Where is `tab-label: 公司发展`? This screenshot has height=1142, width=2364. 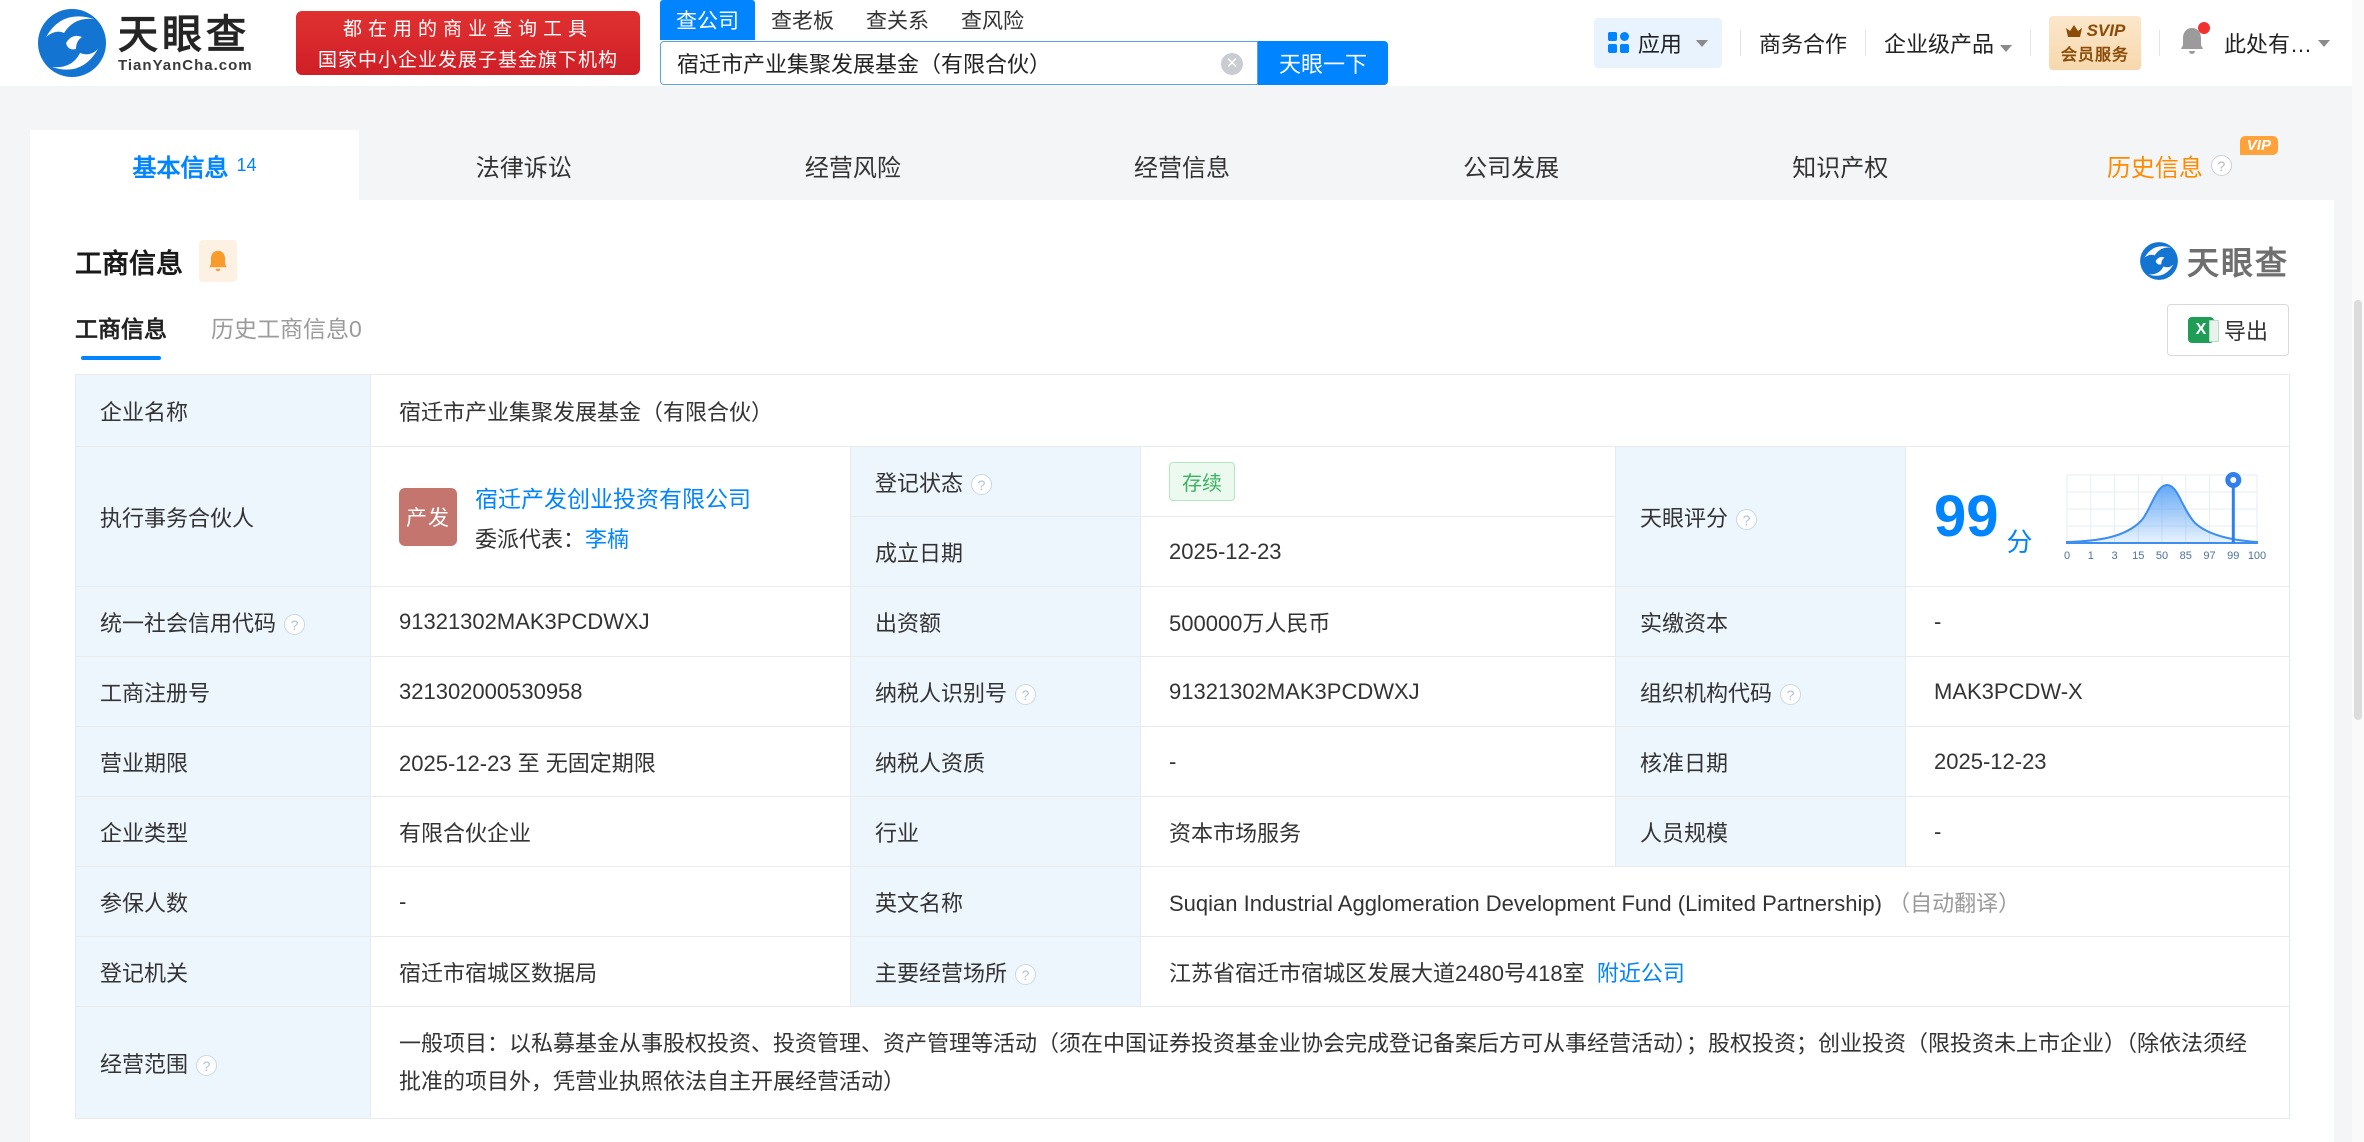 tab-label: 公司发展 is located at coordinates (1511, 168).